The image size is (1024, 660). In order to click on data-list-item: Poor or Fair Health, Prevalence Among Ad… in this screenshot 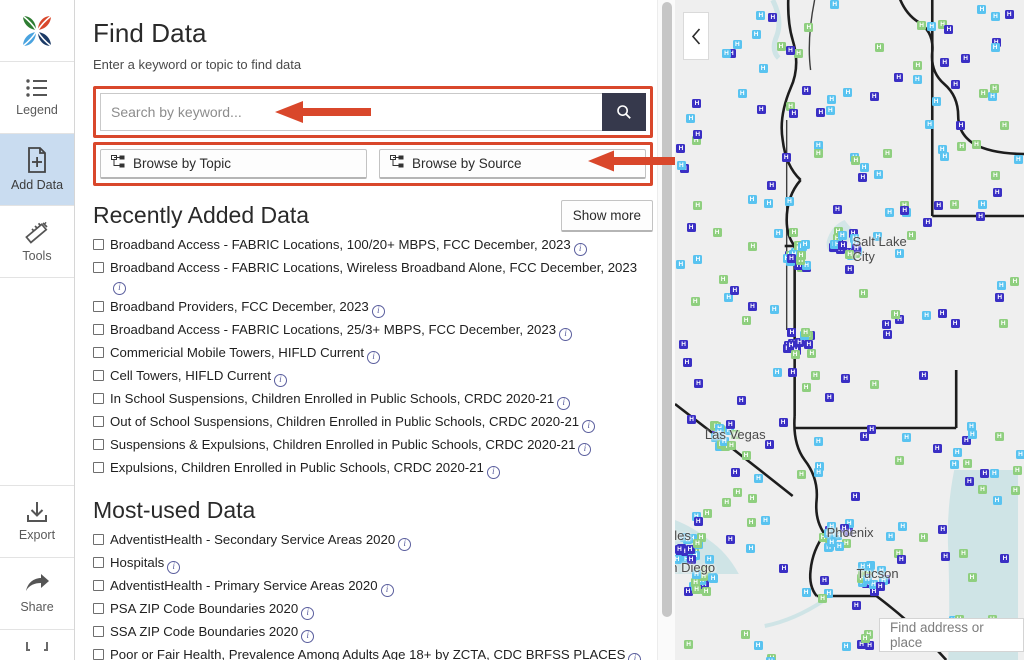, I will do `click(373, 652)`.